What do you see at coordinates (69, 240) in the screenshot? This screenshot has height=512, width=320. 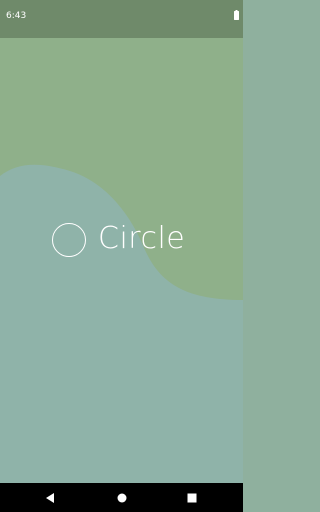 I see `circle-outline-icon` at bounding box center [69, 240].